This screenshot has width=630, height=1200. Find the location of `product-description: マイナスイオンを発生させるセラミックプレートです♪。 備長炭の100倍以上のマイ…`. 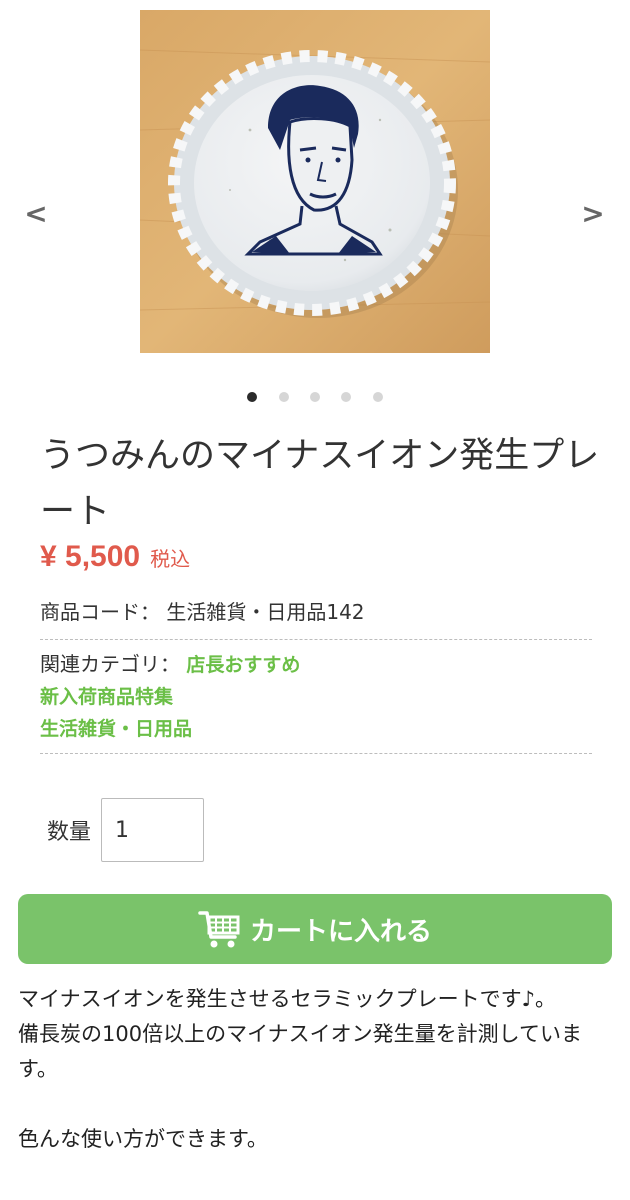

product-description: マイナスイオンを発生させるセラミックプレートです♪。 備長炭の100倍以上のマイ… is located at coordinates (316, 1069).